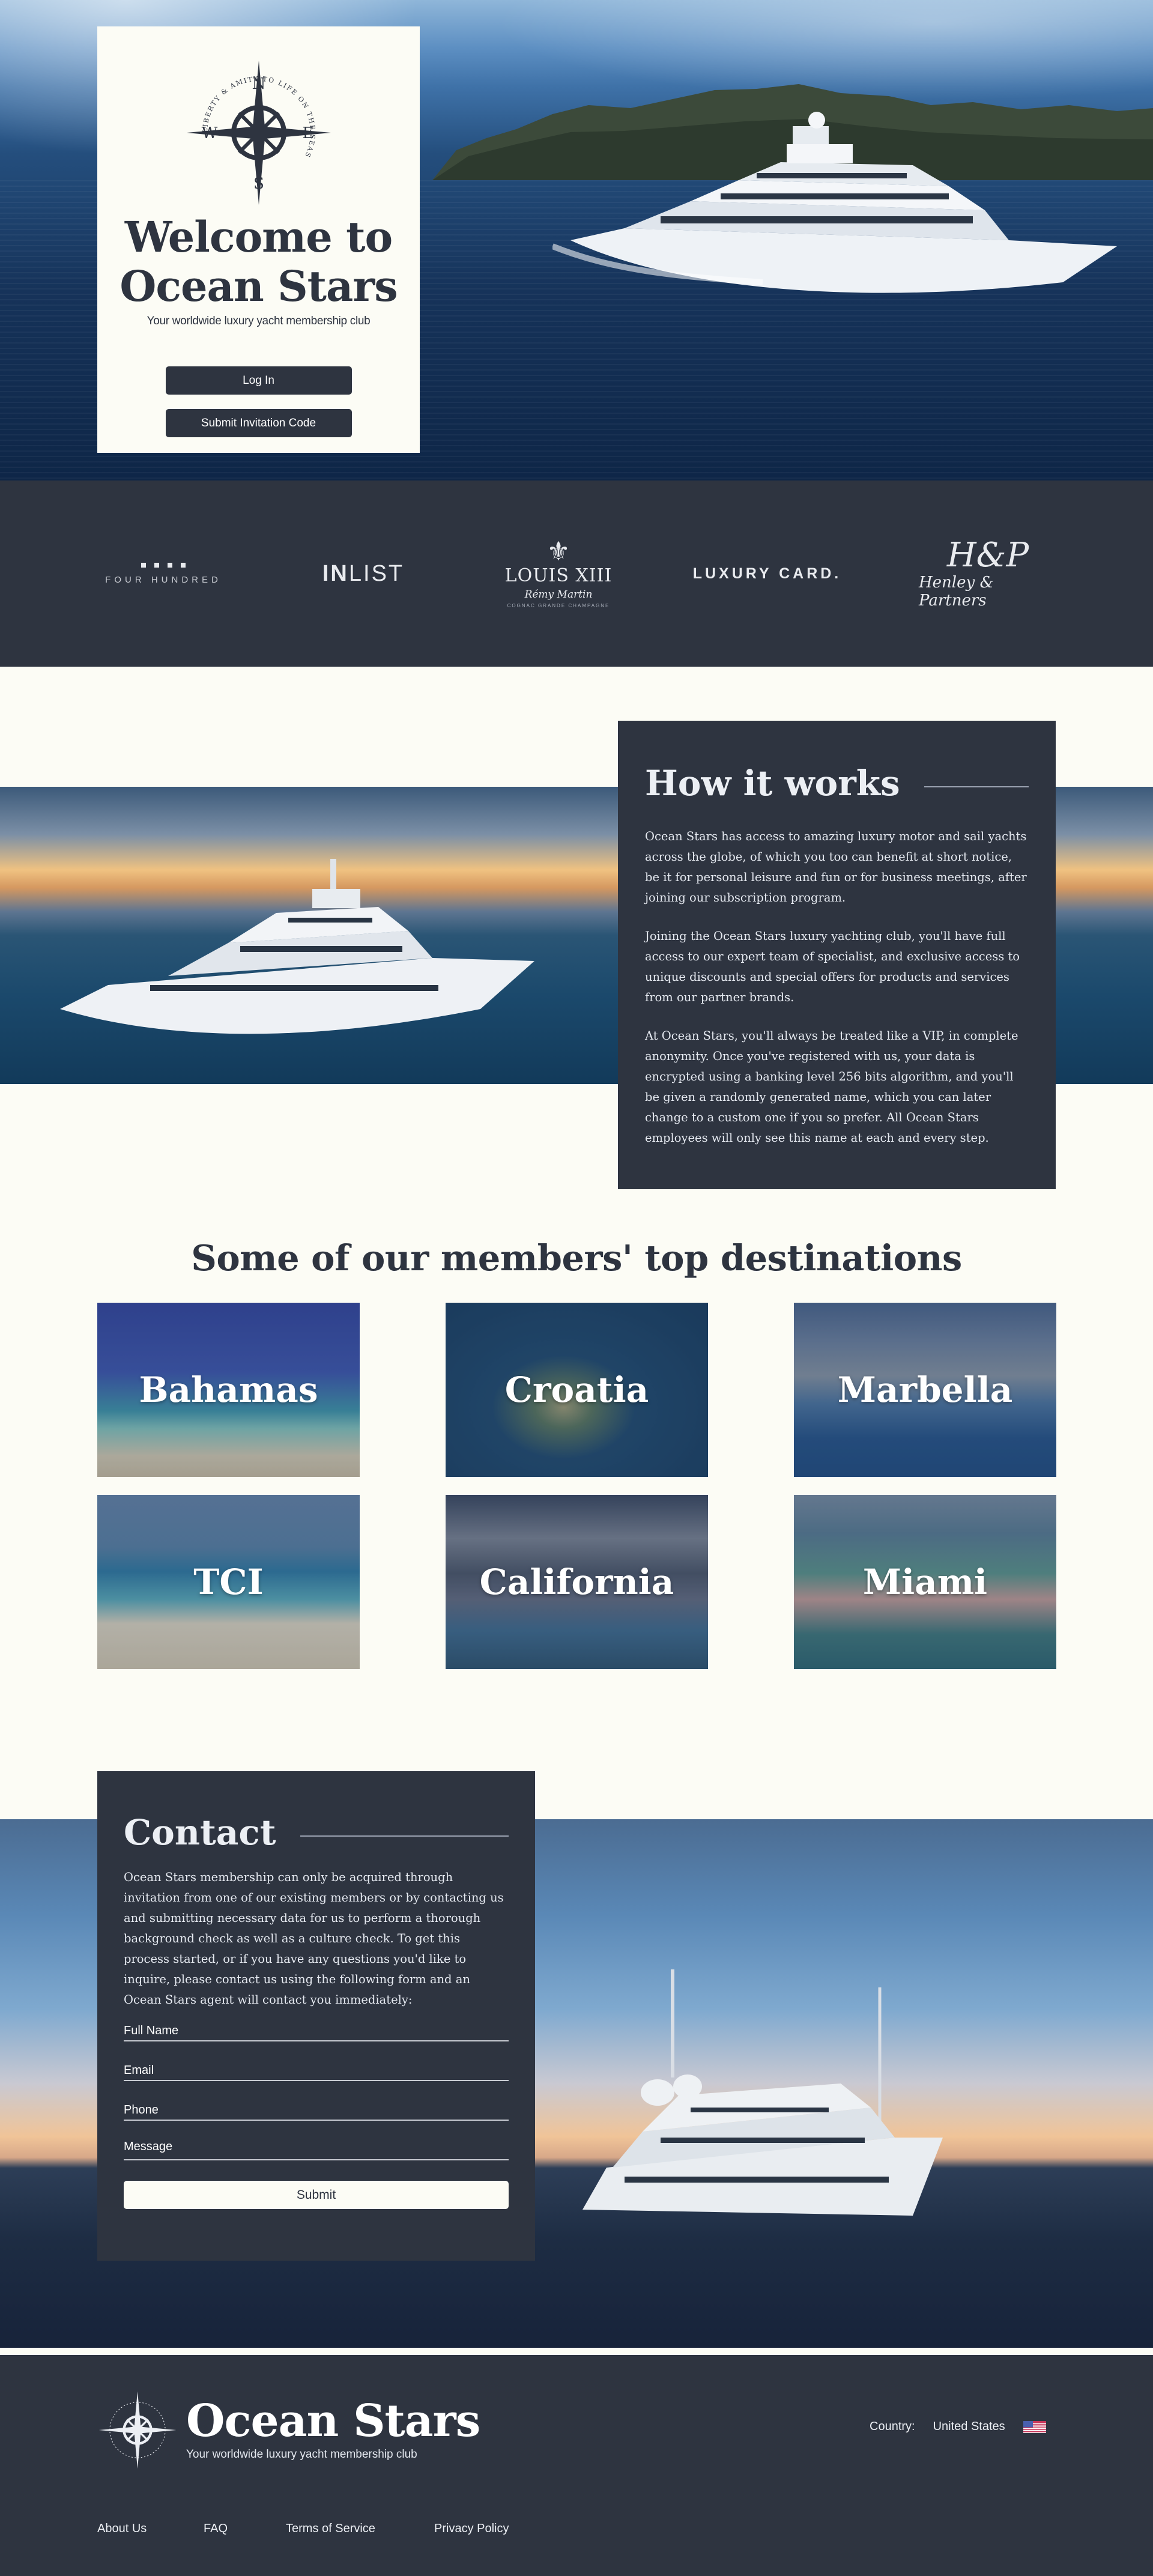  I want to click on destination-tile-croatia: Croatia, so click(577, 1390).